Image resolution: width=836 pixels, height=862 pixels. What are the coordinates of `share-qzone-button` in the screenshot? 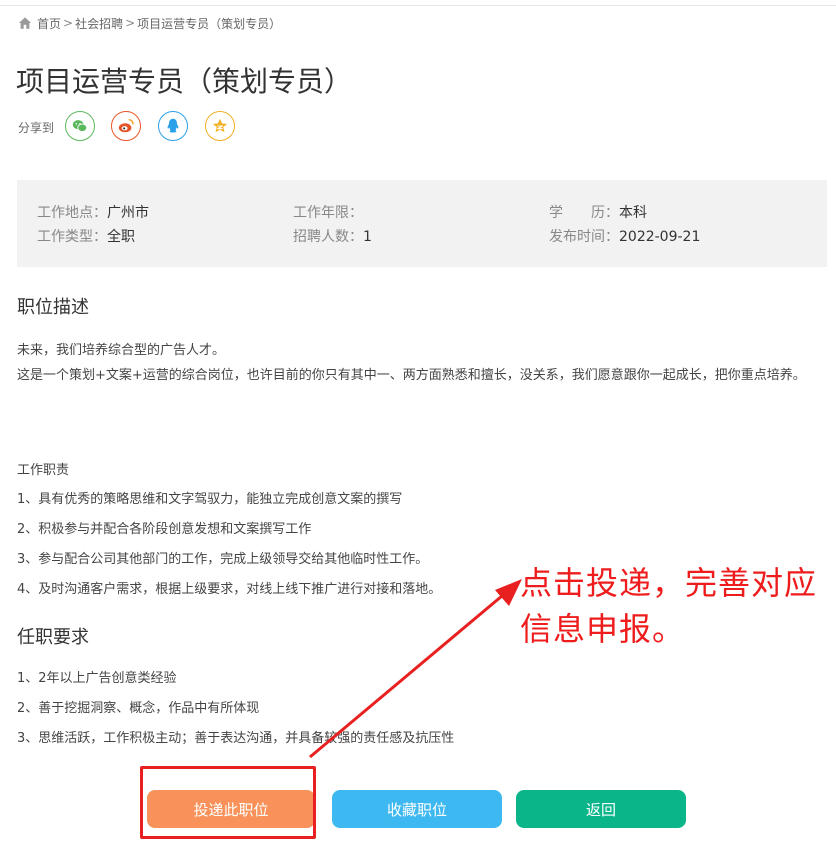 It's located at (220, 126).